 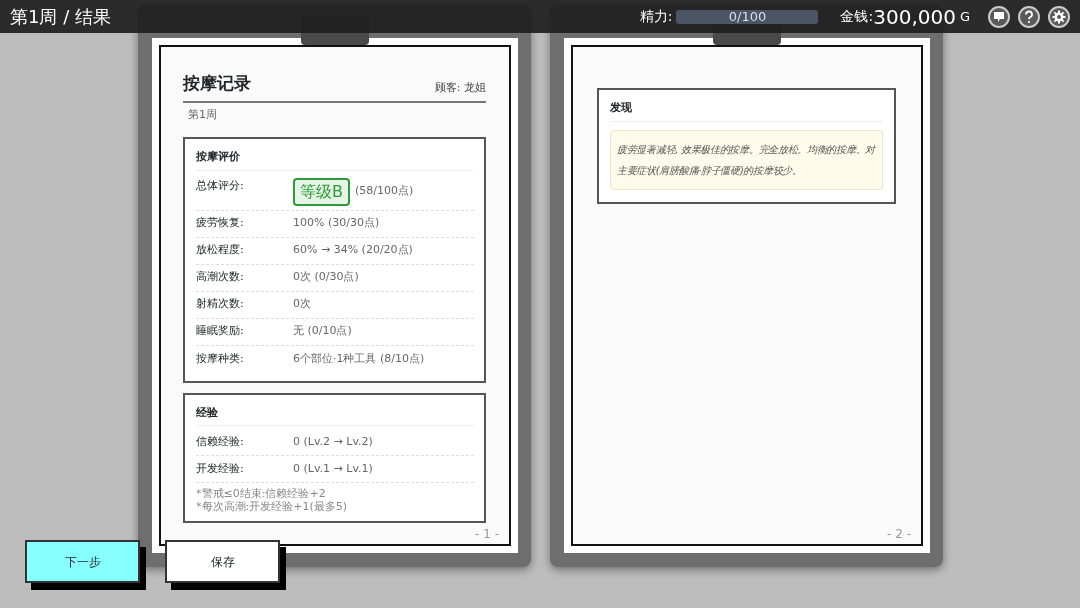 I want to click on row-value: 0次 (0/30点), so click(x=326, y=277).